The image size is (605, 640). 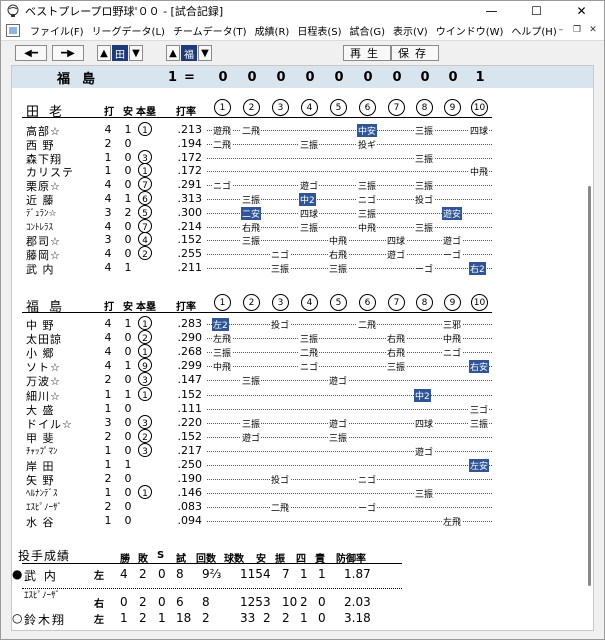 What do you see at coordinates (367, 30) in the screenshot?
I see `menu-game: 試合(G)` at bounding box center [367, 30].